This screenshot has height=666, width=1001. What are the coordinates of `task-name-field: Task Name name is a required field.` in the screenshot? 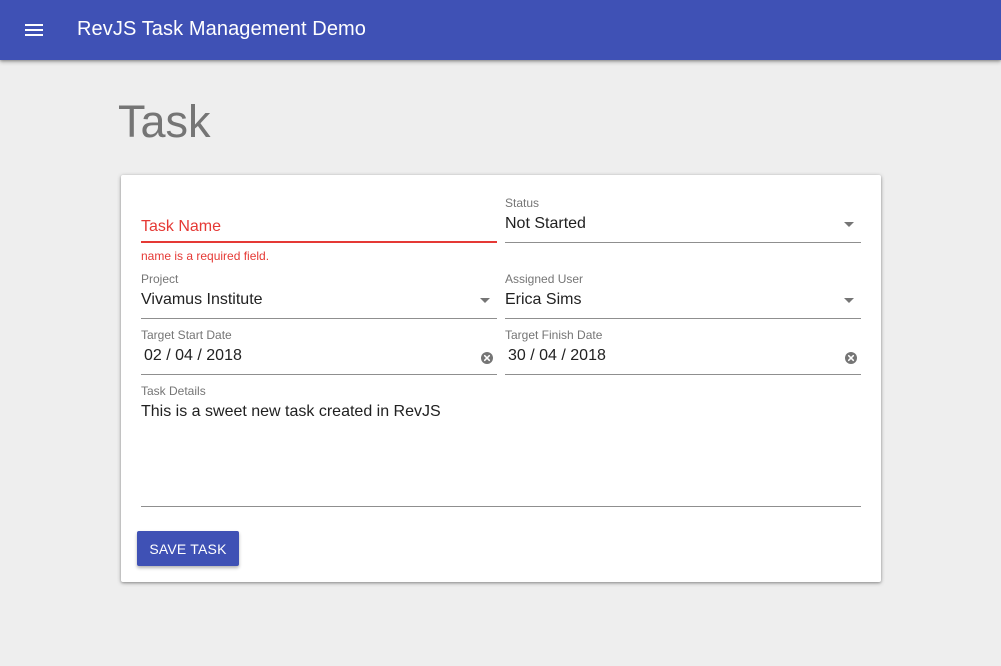 It's located at (319, 222).